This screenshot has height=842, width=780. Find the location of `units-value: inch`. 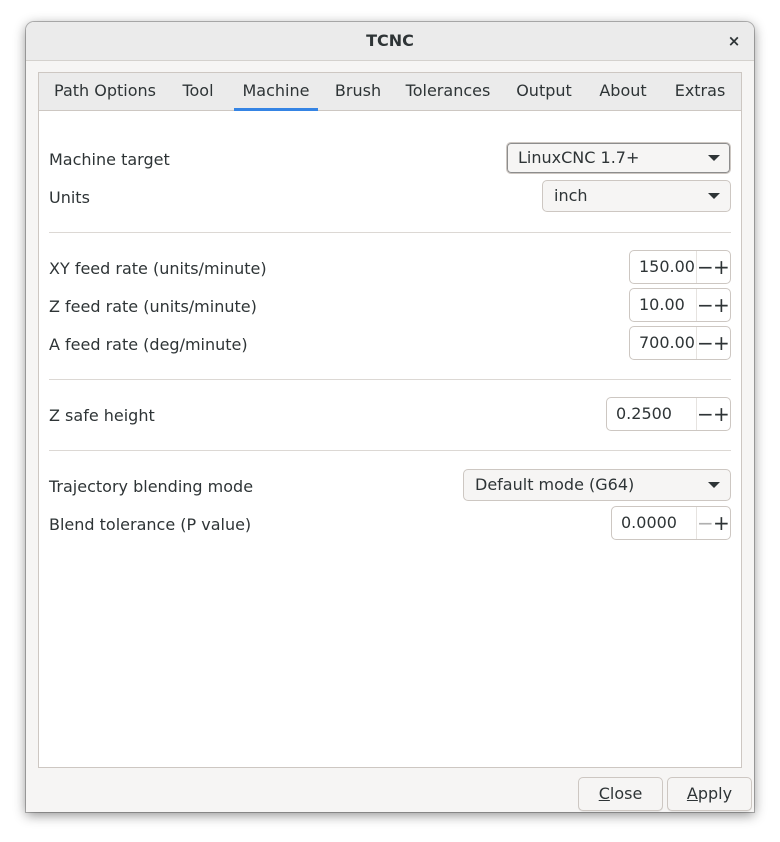

units-value: inch is located at coordinates (571, 195).